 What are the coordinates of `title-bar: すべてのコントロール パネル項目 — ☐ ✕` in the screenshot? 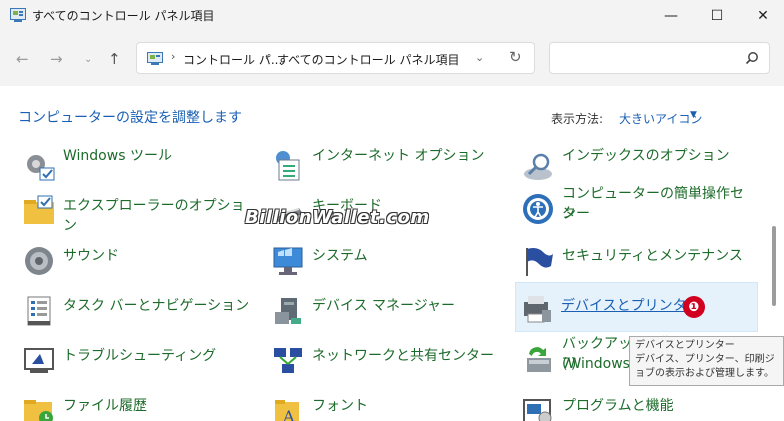 It's located at (392, 16).